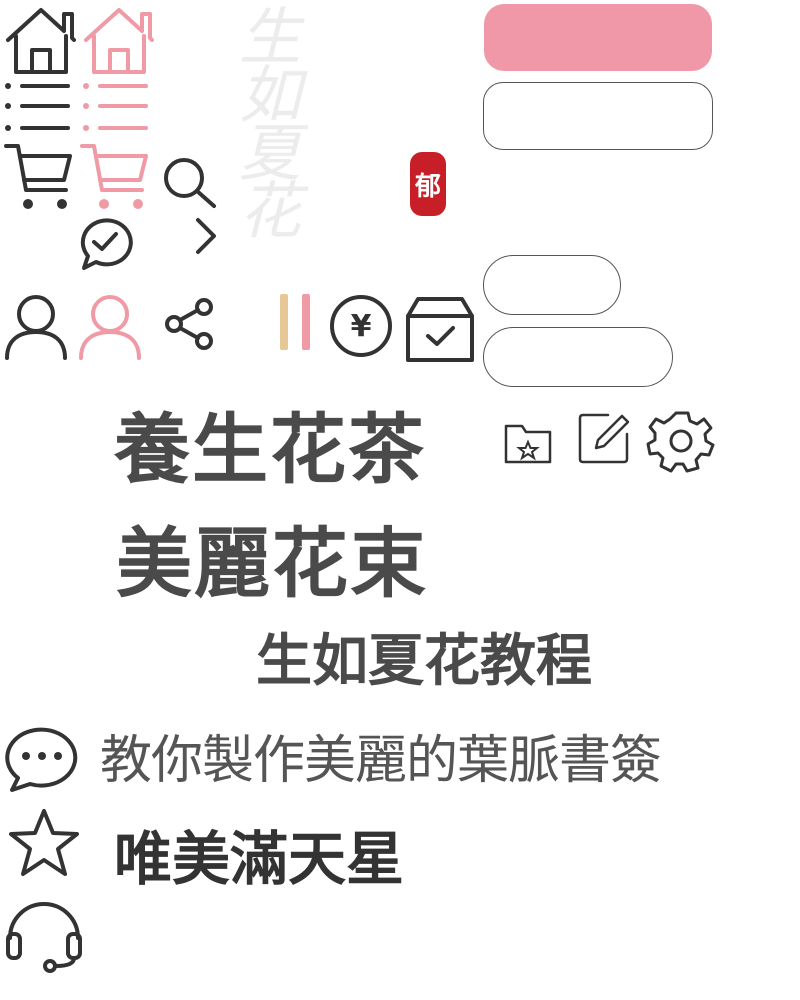 The width and height of the screenshot is (800, 1000). Describe the element at coordinates (270, 449) in the screenshot. I see `heading-line-1: 養生花茶` at that location.